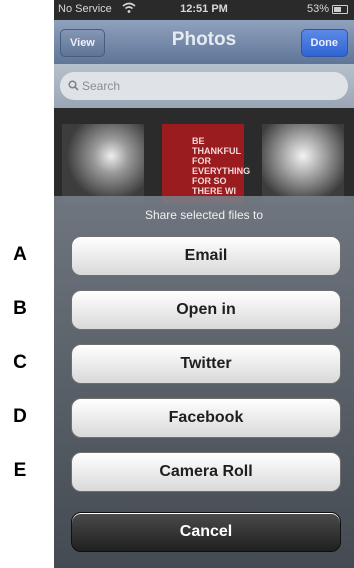  What do you see at coordinates (204, 42) in the screenshot?
I see `nav-bar: View Photos Done` at bounding box center [204, 42].